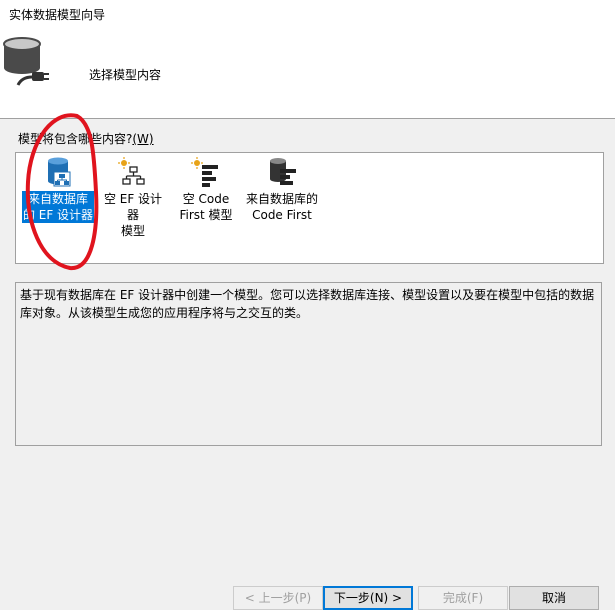 This screenshot has width=615, height=610. I want to click on back-button: < 上一步(P), so click(278, 598).